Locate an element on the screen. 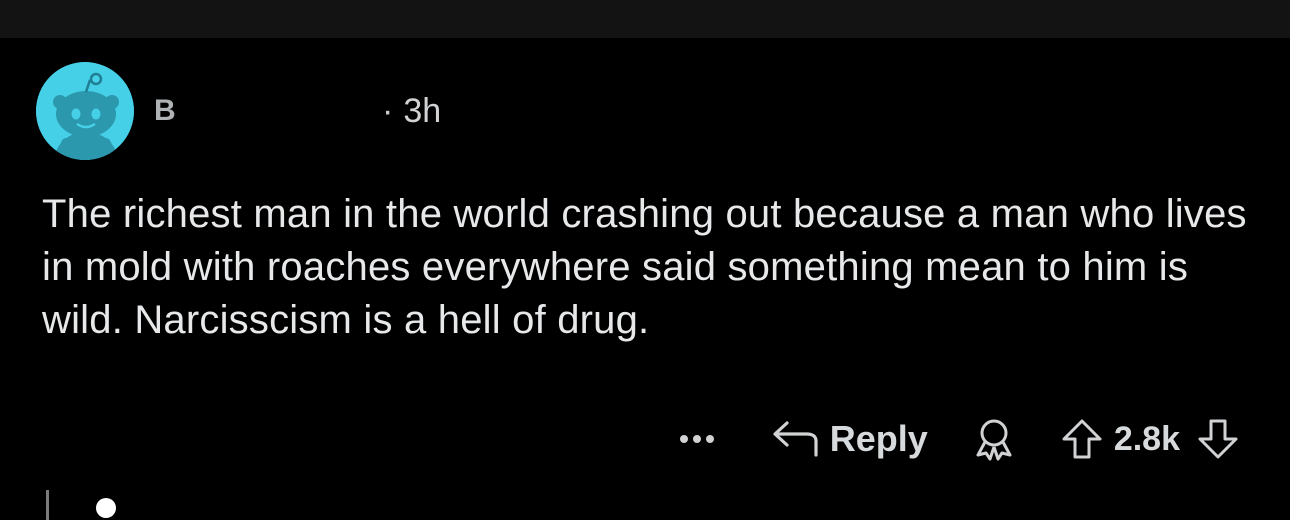  vote-score: 2.8k is located at coordinates (1146, 438).